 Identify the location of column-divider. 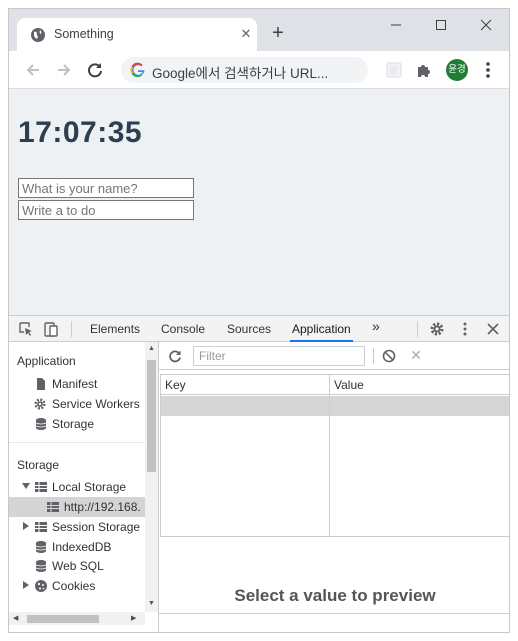
(329, 455).